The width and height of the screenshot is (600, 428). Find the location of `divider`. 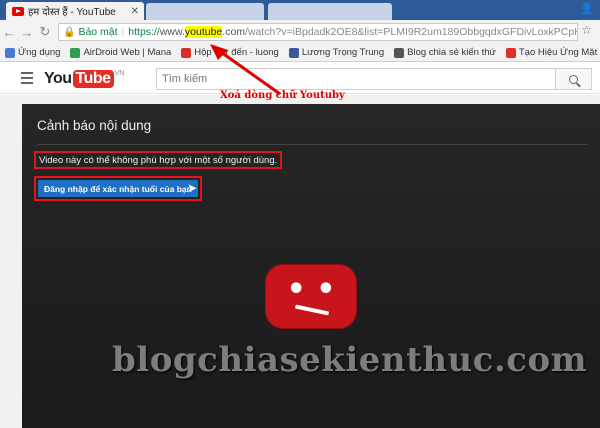

divider is located at coordinates (312, 144).